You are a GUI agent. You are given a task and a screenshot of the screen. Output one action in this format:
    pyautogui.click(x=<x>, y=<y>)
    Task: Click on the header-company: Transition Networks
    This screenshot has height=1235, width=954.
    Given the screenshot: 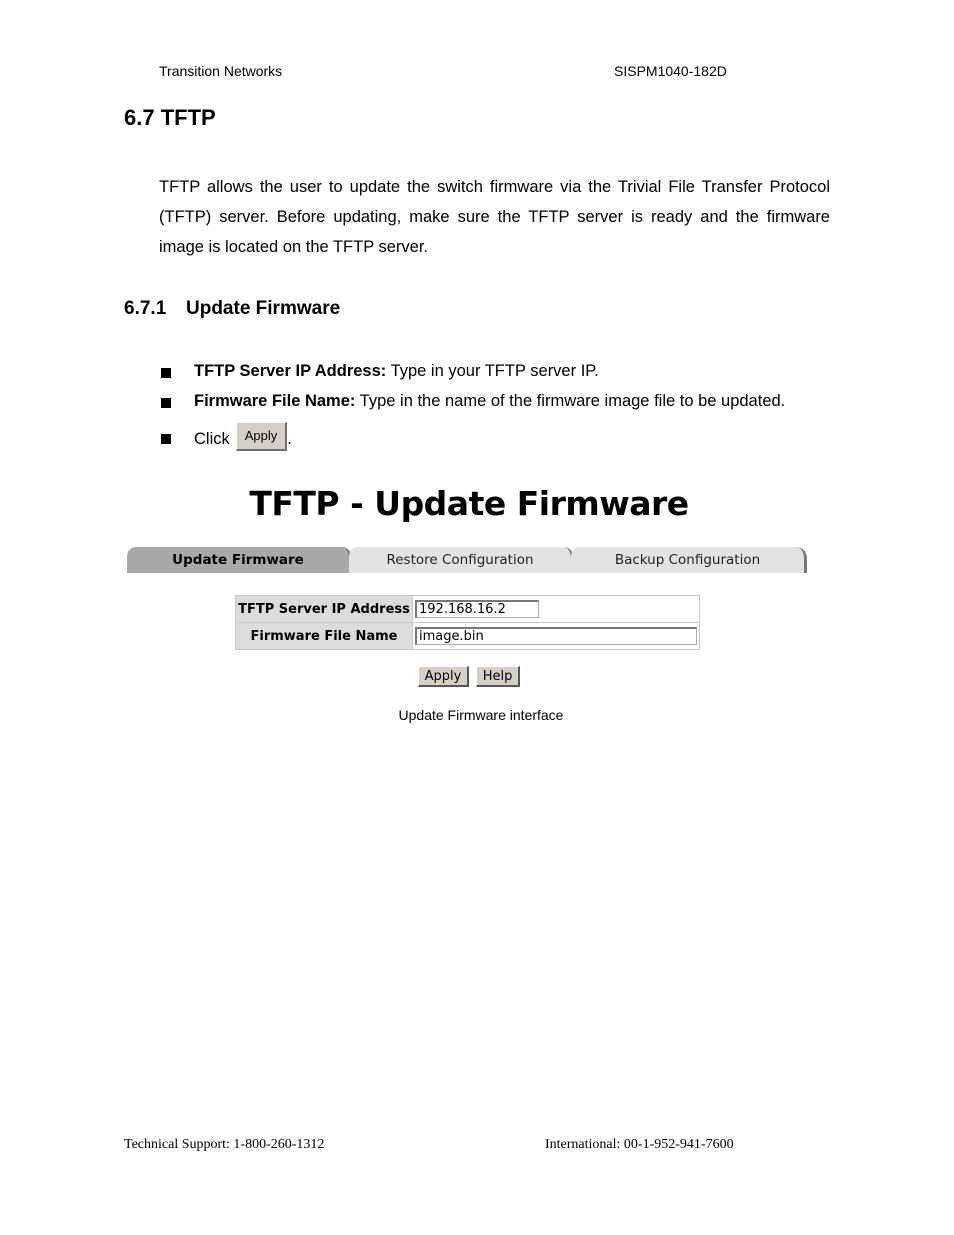 What is the action you would take?
    pyautogui.click(x=221, y=71)
    